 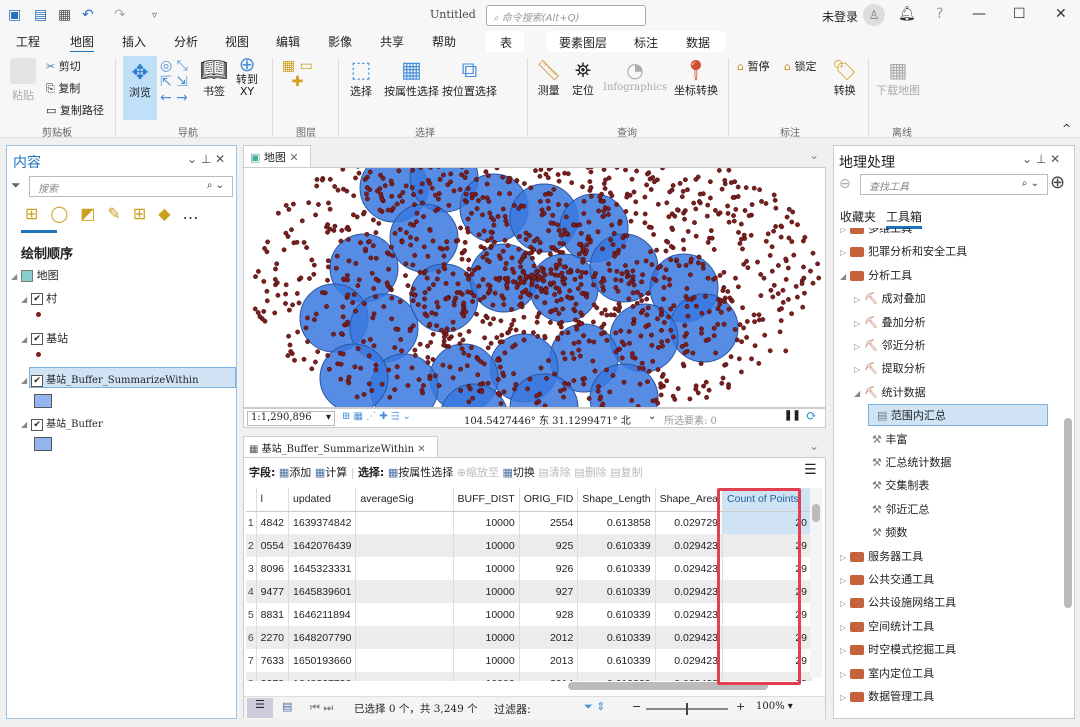 What do you see at coordinates (583, 42) in the screenshot?
I see `tab-feature-layer: 要素图层` at bounding box center [583, 42].